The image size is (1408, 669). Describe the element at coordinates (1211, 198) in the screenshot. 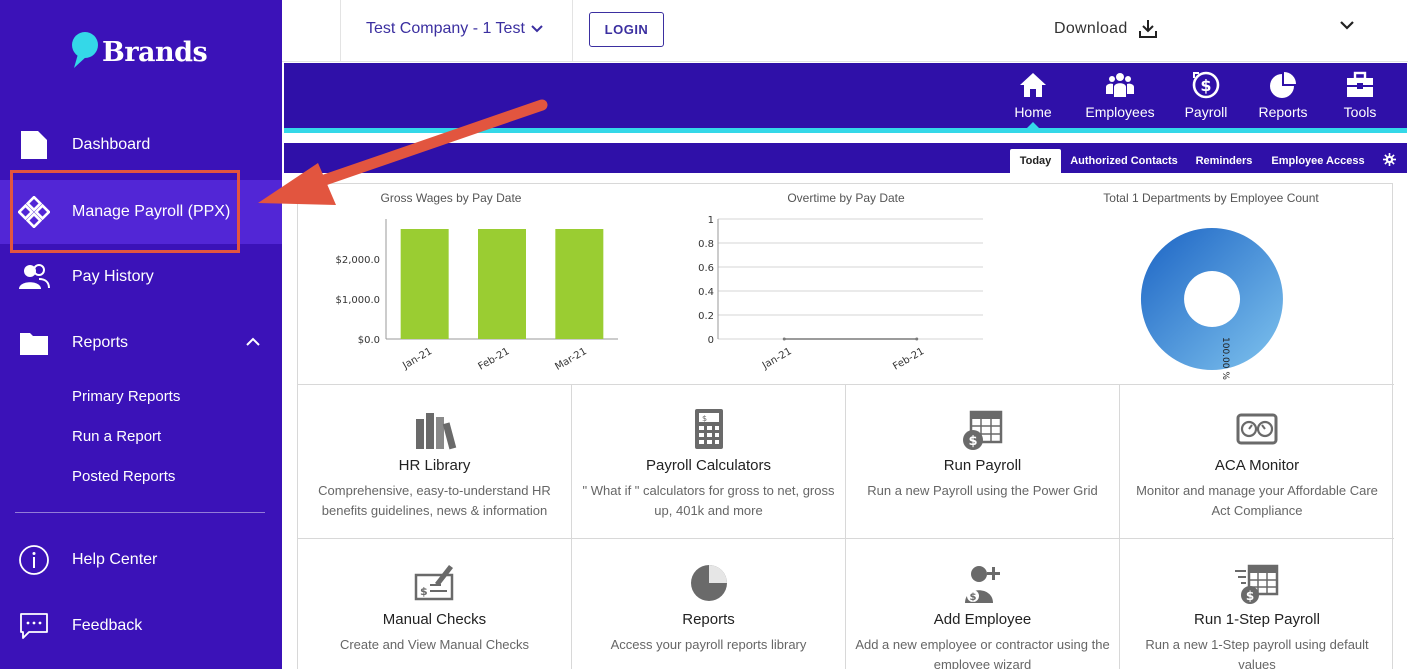

I see `chart-title-departments: Total 1 Departments by Employee Count` at that location.